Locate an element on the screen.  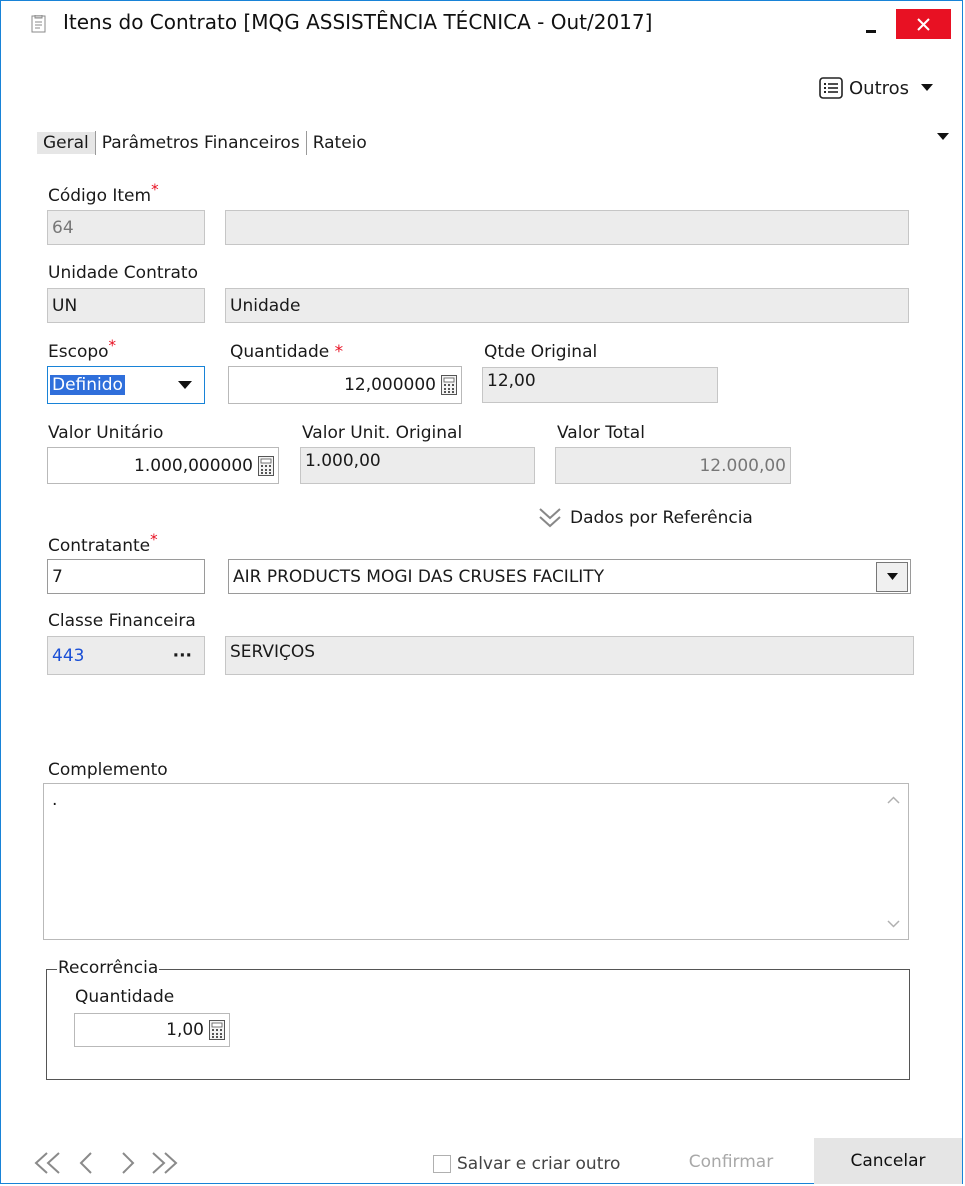
cancelar-button: Cancelar is located at coordinates (888, 1161).